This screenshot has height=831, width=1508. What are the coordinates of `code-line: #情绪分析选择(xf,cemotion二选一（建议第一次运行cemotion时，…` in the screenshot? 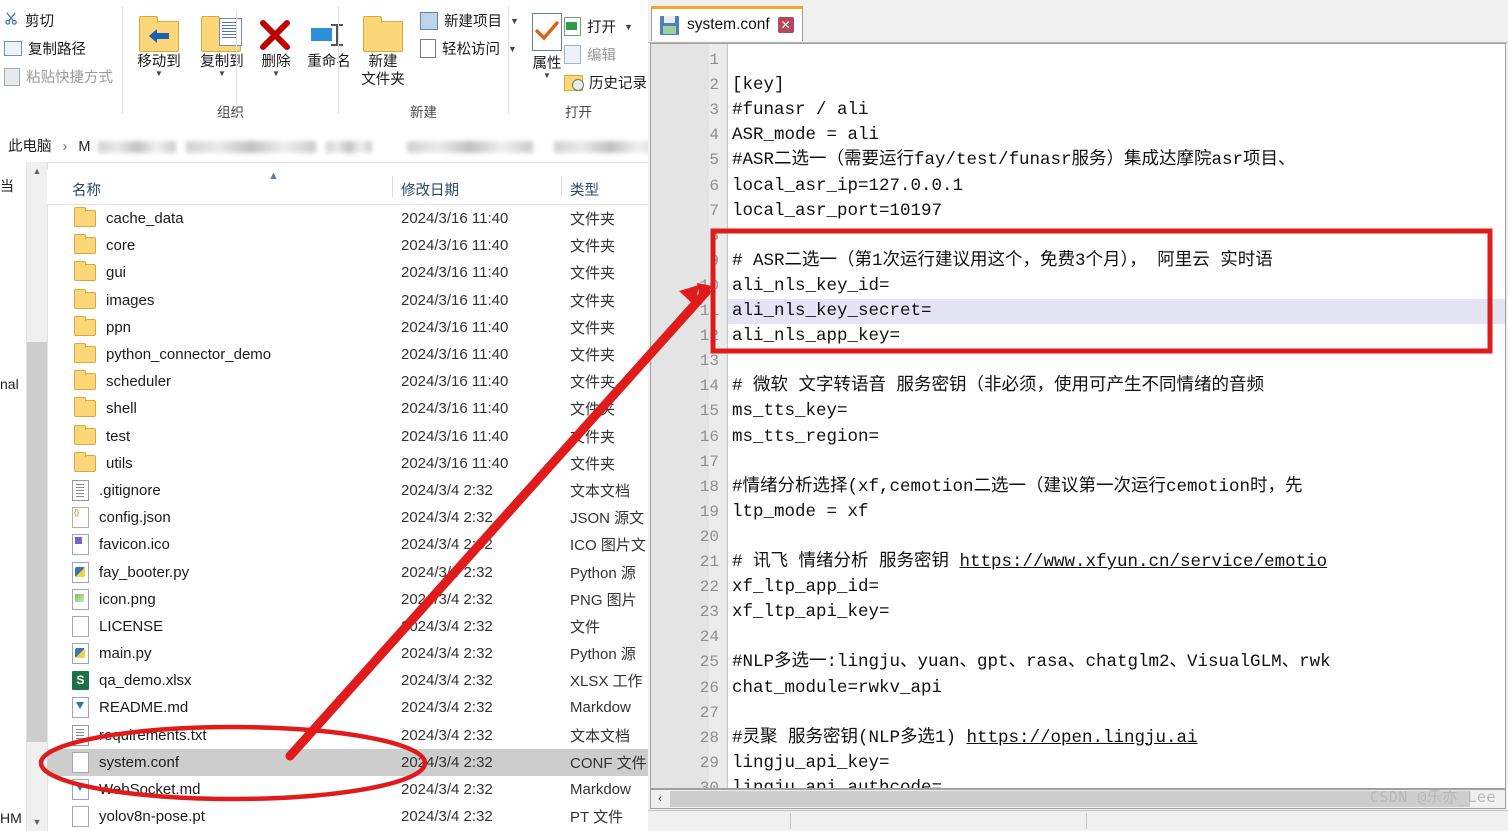 It's located at (1017, 487).